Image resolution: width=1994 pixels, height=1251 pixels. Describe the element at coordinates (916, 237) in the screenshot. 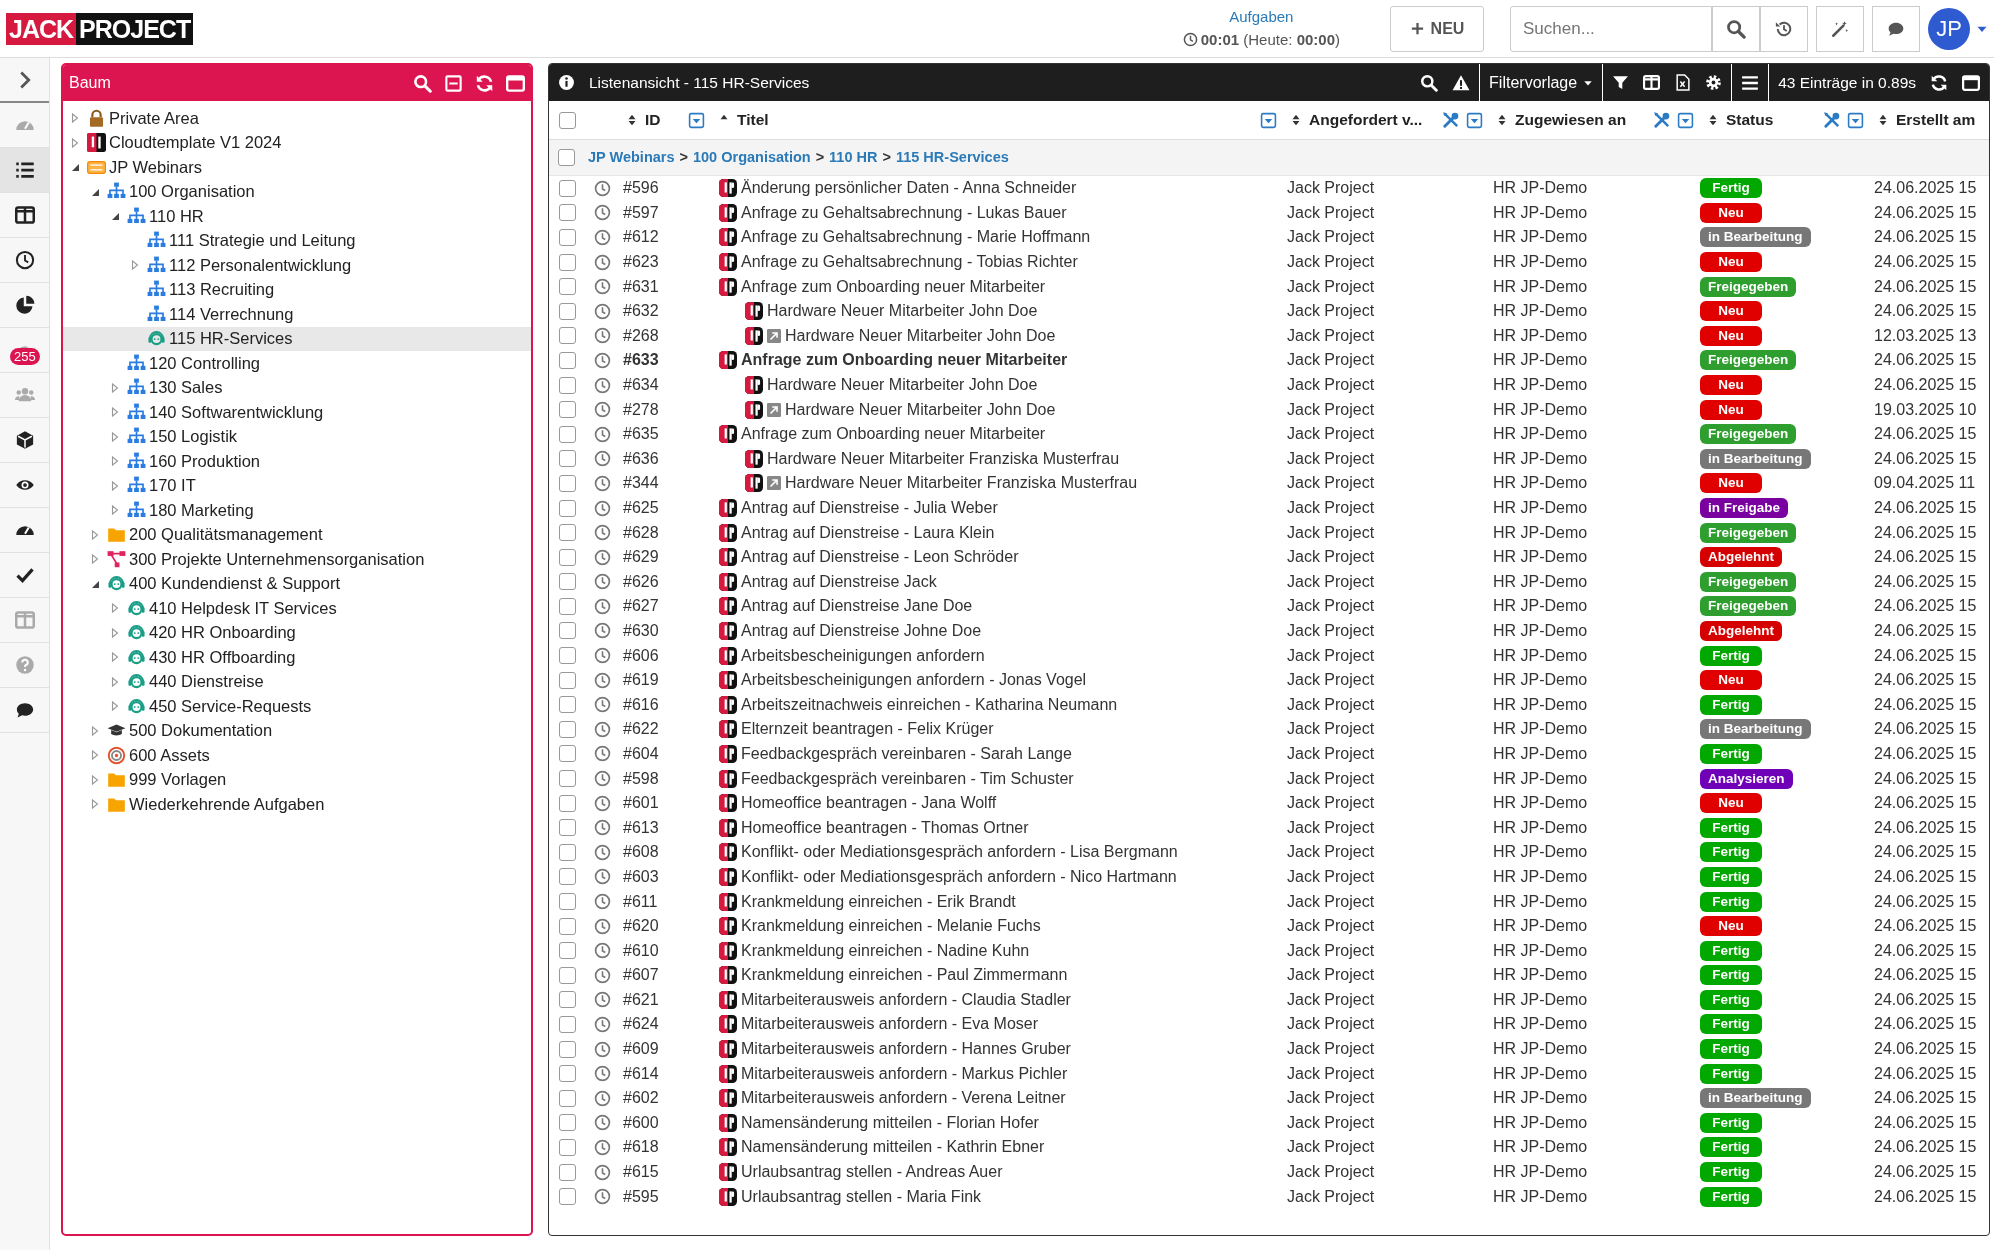

I see `task-title: Anfrage zu Gehaltsabrechnung - Marie Hoffmann` at that location.